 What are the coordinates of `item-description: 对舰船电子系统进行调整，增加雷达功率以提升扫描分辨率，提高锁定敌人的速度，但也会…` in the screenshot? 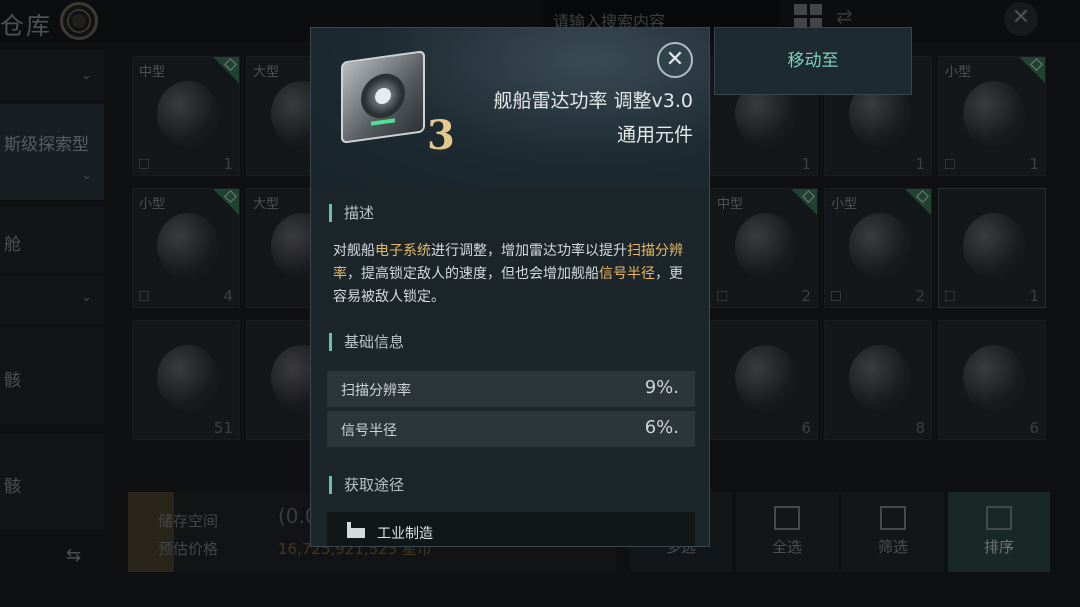 It's located at (508, 274).